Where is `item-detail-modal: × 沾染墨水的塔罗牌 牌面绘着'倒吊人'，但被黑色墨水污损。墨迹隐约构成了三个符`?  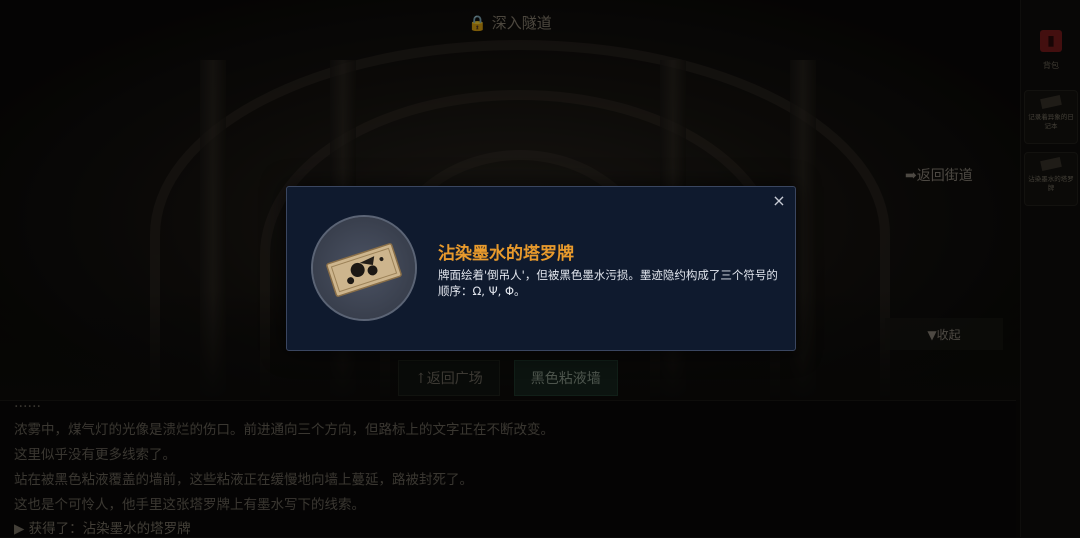
item-detail-modal: × 沾染墨水的塔罗牌 牌面绘着'倒吊人'，但被黑色墨水污损。墨迹隐约构成了三个符 is located at coordinates (541, 268).